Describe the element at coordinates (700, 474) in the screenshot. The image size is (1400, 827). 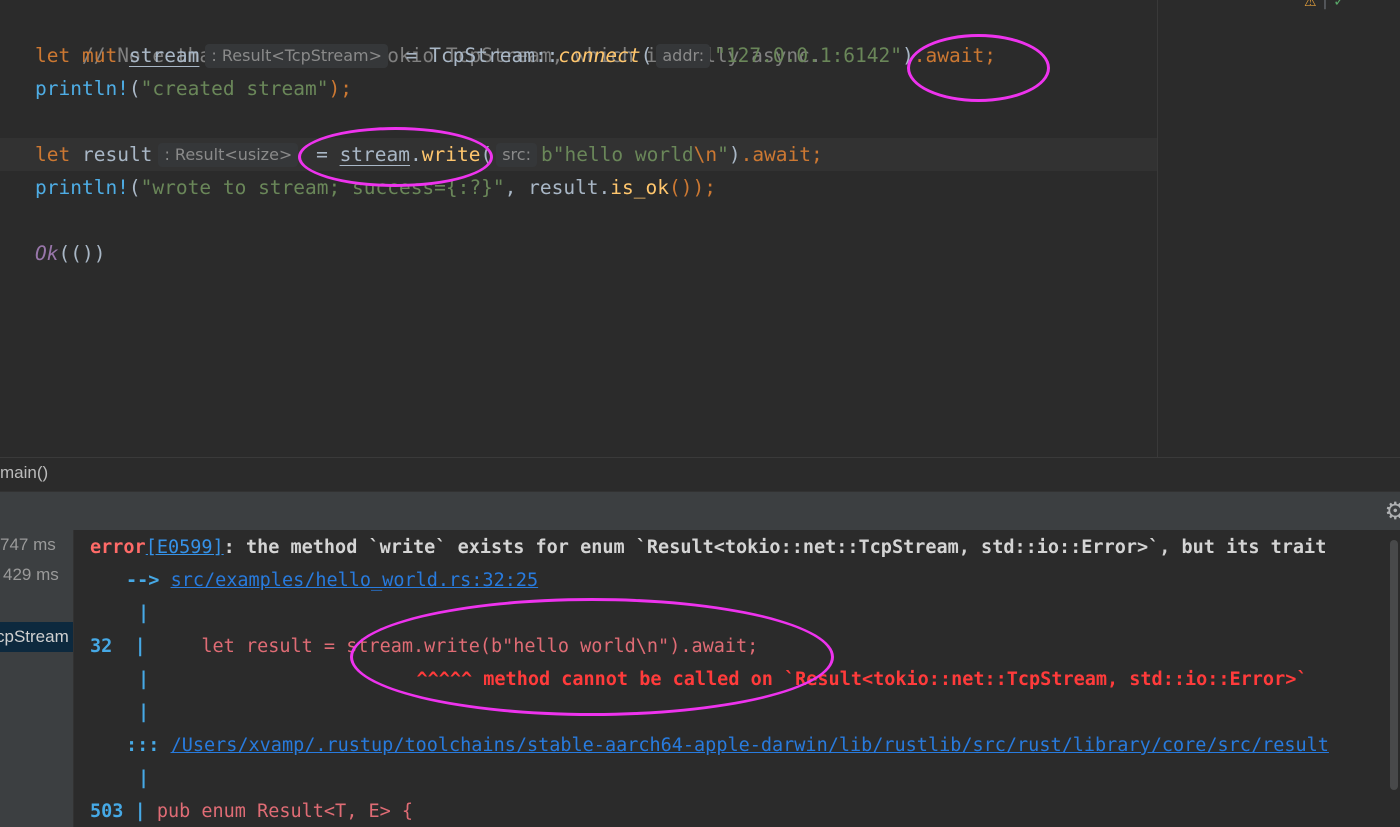
I see `breadcrumb: main()` at that location.